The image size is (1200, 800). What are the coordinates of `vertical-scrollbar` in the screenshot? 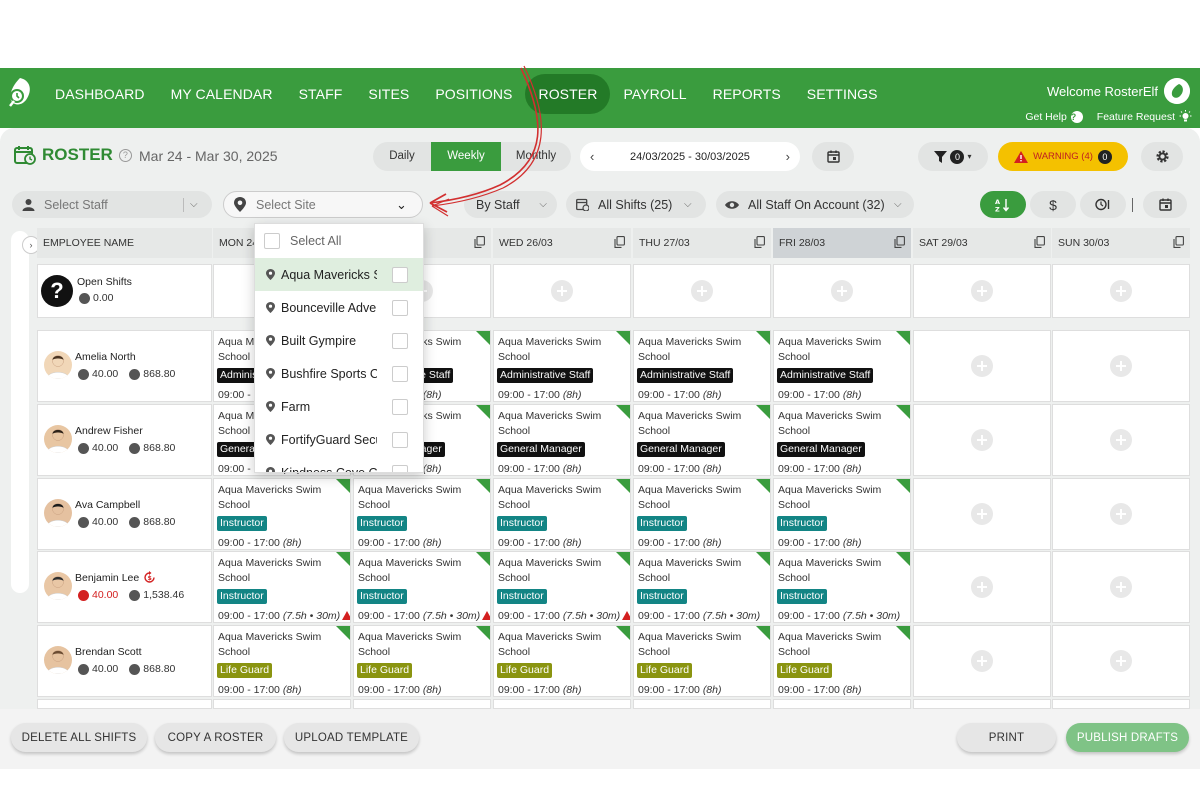 It's located at (20, 412).